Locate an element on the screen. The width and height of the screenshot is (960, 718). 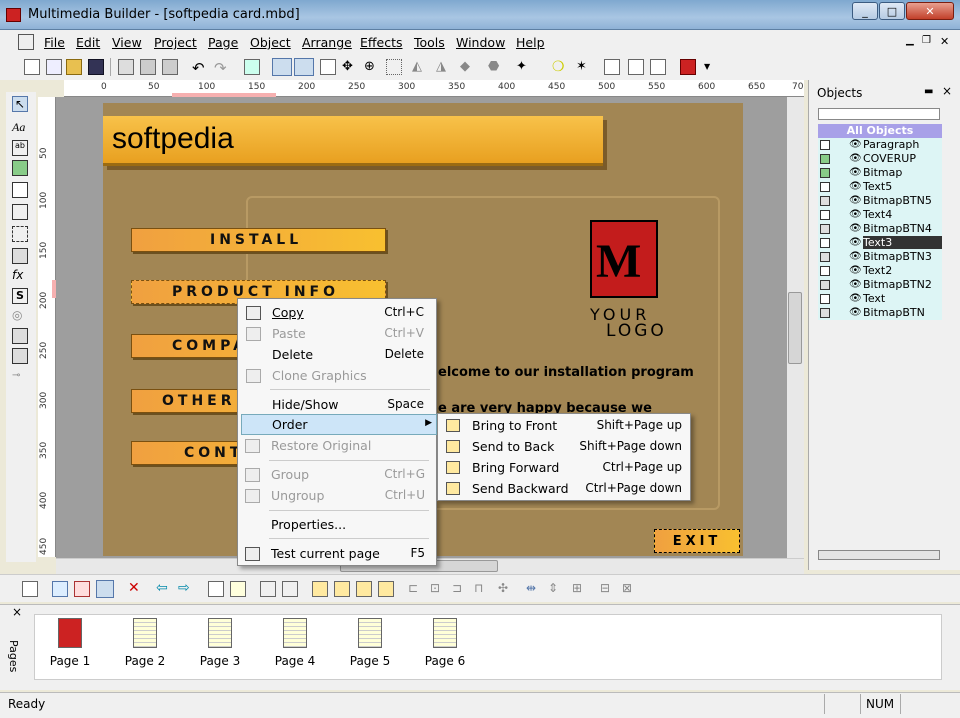
same-height-icon: ⊟ is located at coordinates (608, 589).